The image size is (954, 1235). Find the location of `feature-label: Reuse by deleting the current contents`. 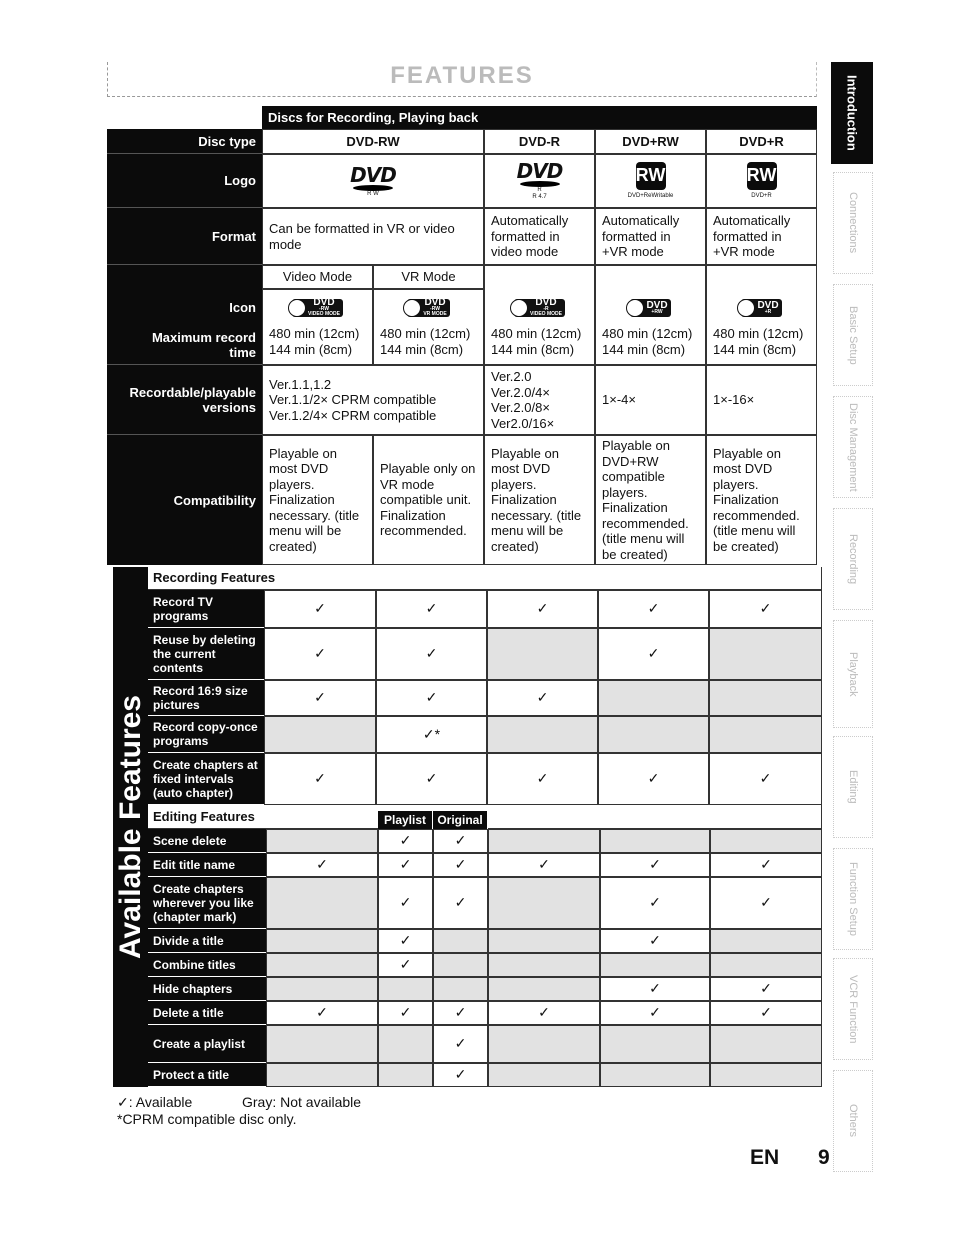

feature-label: Reuse by deleting the current contents is located at coordinates (206, 654).